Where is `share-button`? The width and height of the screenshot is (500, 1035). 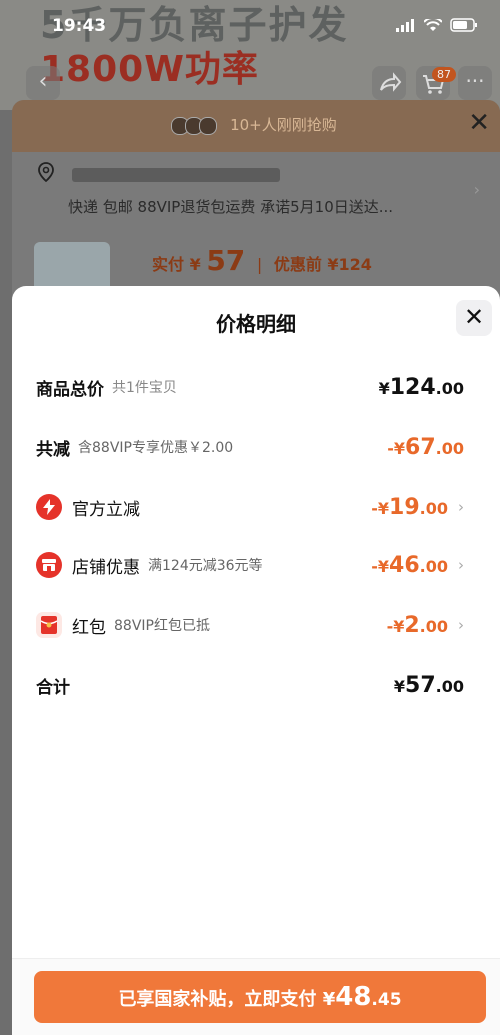
share-button is located at coordinates (389, 83).